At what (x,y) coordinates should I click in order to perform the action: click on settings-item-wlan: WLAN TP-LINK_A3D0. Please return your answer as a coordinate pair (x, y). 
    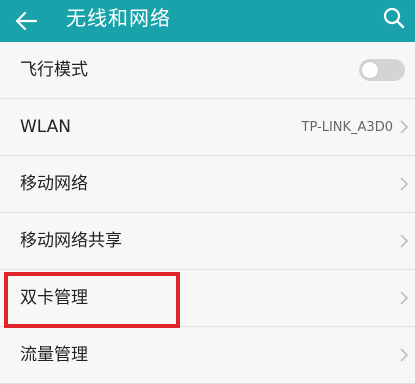
    Looking at the image, I should click on (207, 127).